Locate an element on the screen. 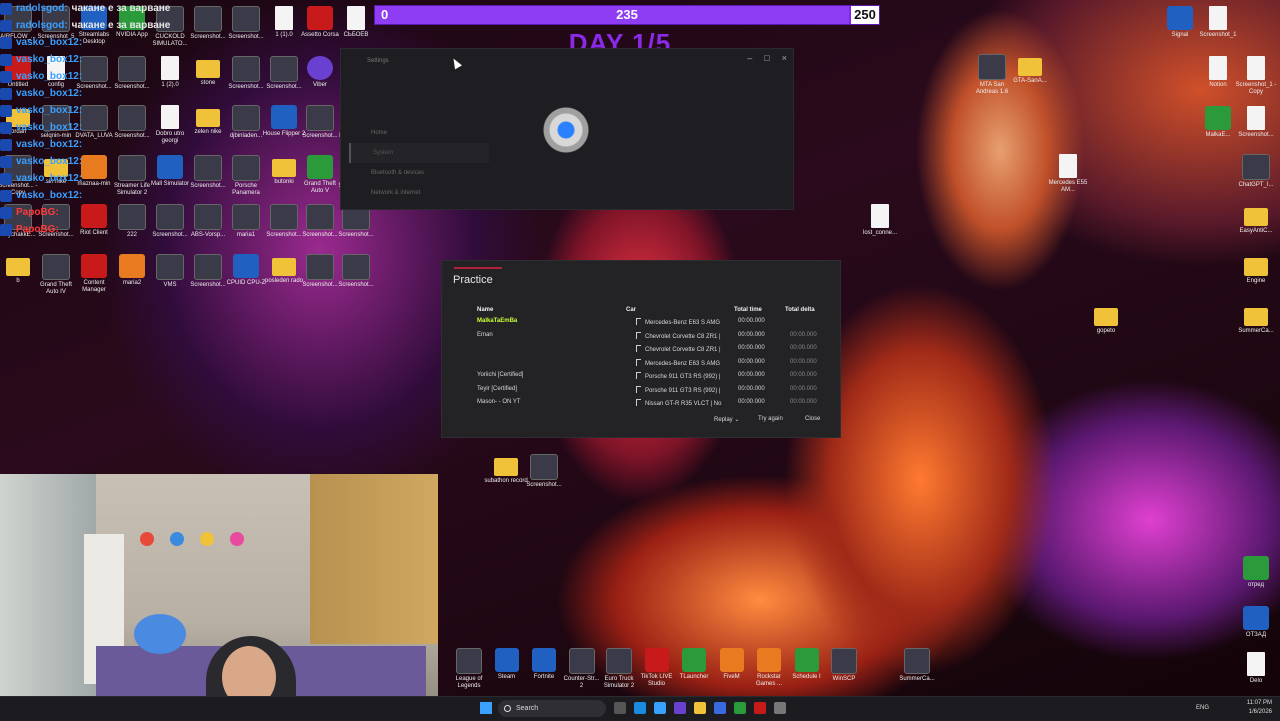 This screenshot has height=721, width=1280. desktop-icon: Screenshot_1 - Copy is located at coordinates (1256, 76).